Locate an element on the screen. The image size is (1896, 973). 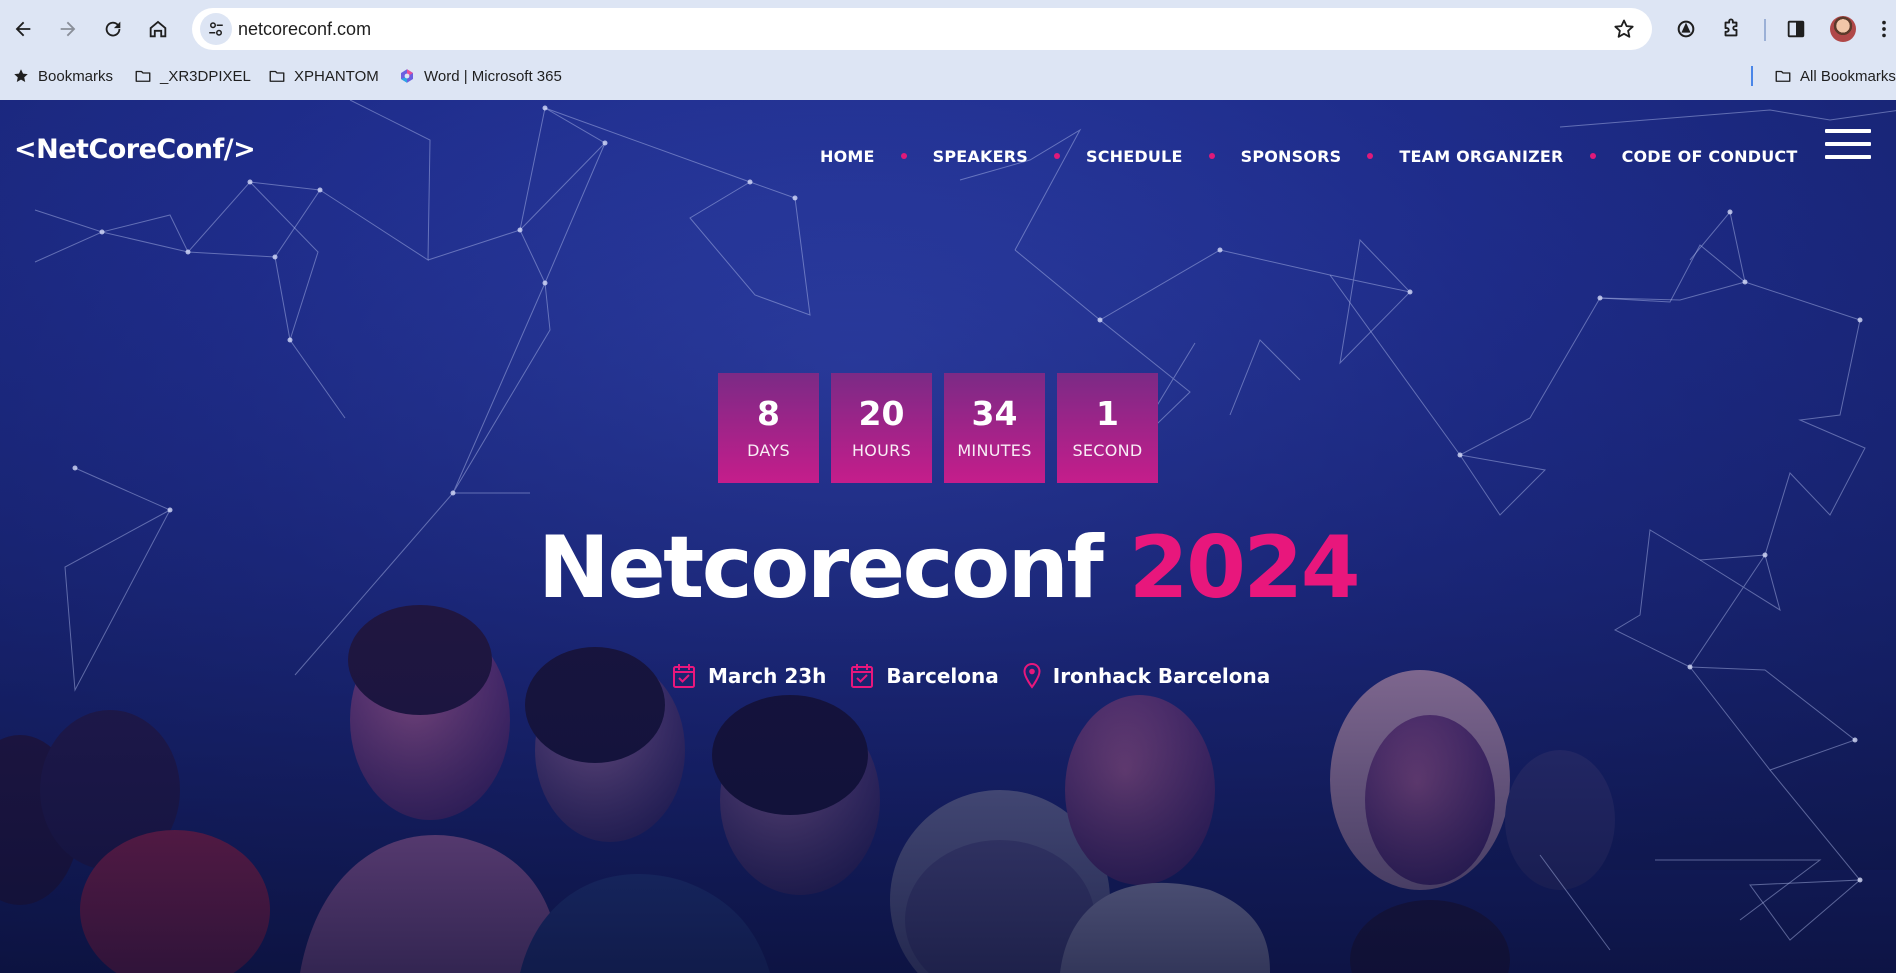
event-city: Barcelona is located at coordinates (924, 676).